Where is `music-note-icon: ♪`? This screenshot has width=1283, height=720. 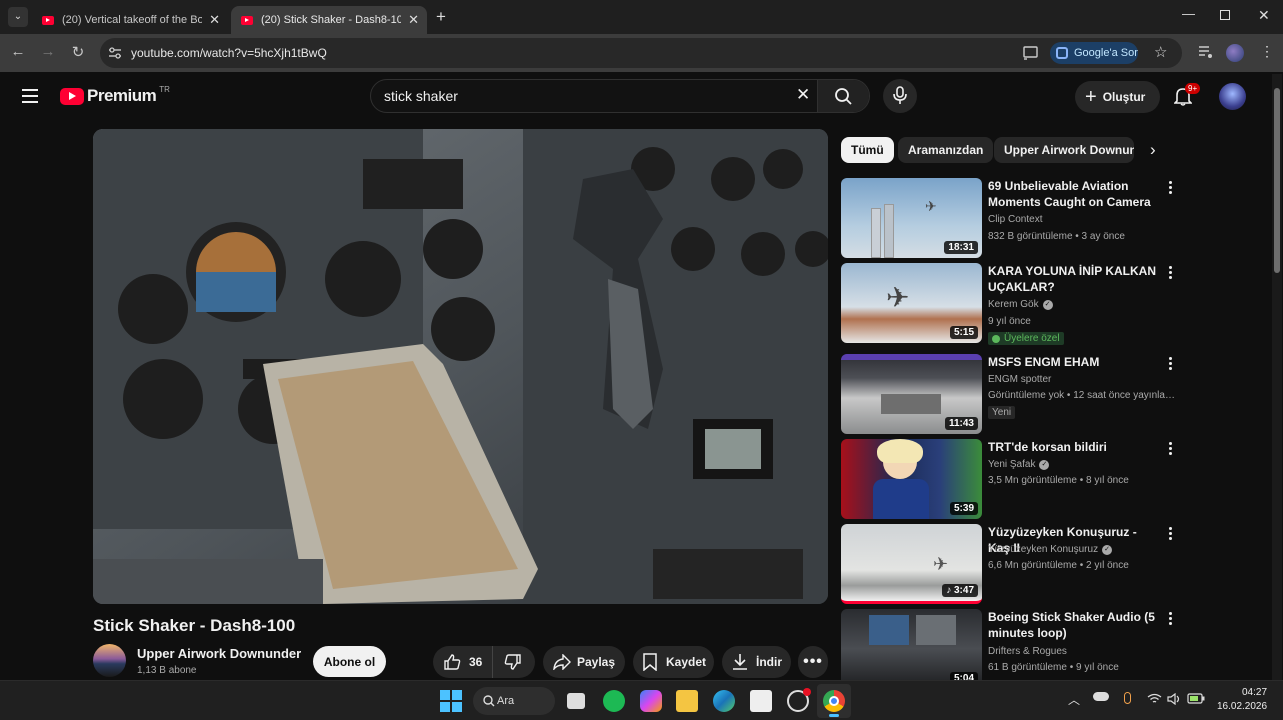 music-note-icon: ♪ is located at coordinates (950, 590).